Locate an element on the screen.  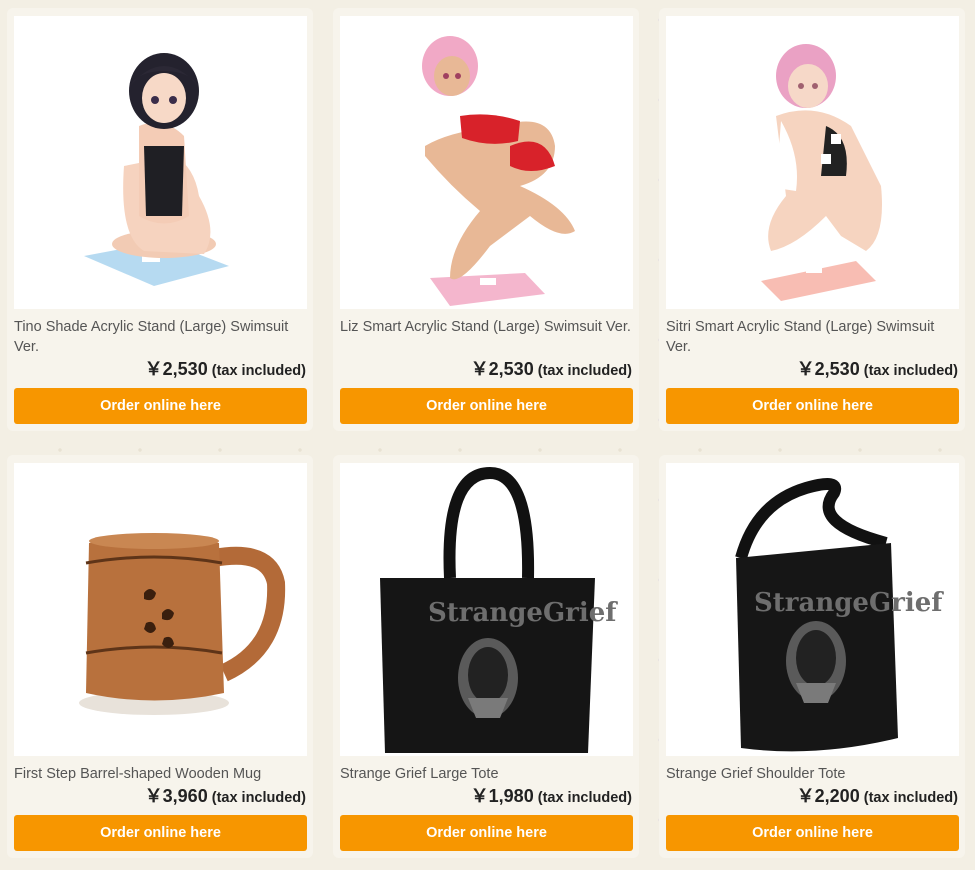
product-price: ￥1,980 (tax included) is located at coordinates (486, 797).